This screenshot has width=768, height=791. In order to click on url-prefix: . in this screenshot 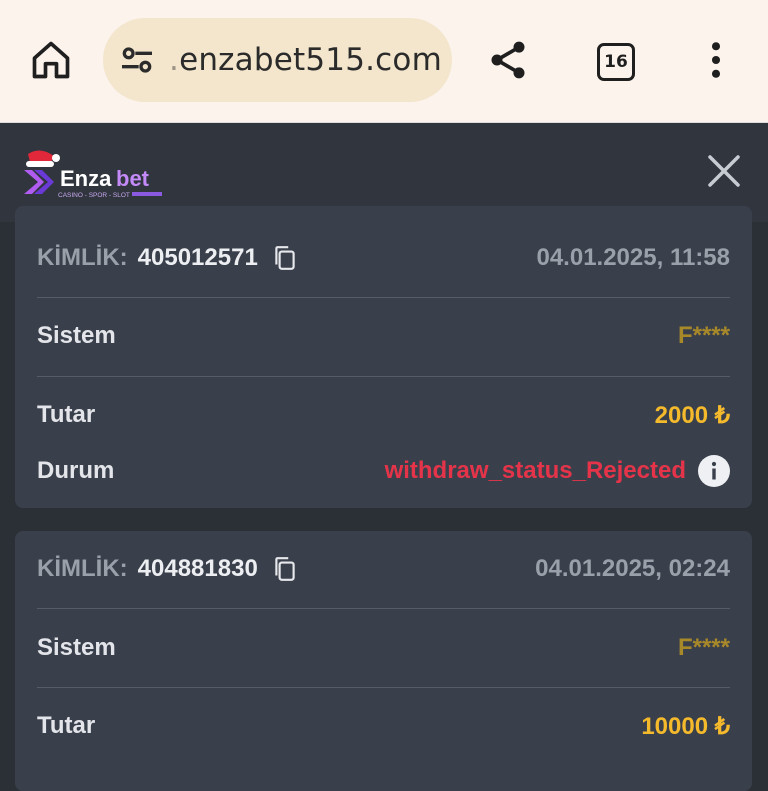, I will do `click(174, 60)`.